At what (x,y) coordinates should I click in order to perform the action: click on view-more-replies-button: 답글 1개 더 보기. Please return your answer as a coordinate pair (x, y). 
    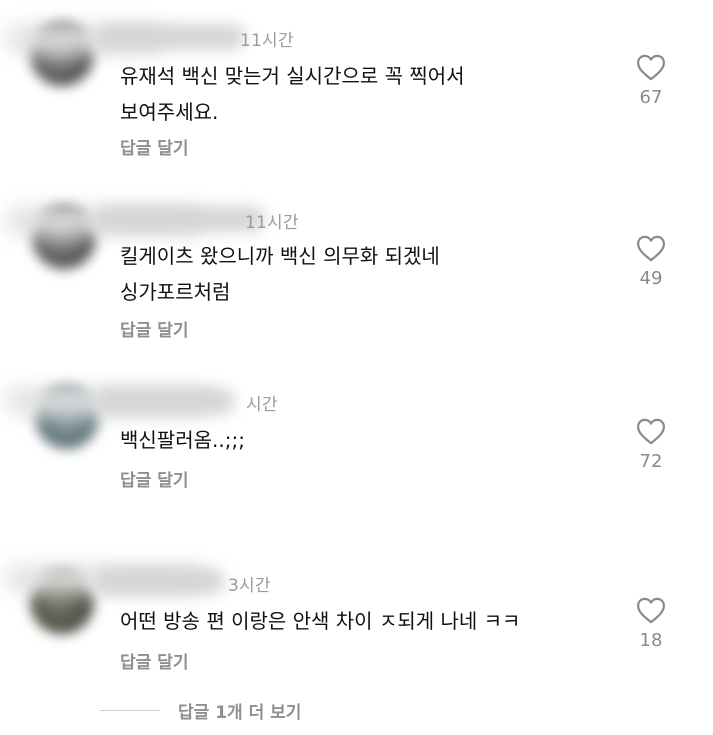
    Looking at the image, I should click on (201, 710).